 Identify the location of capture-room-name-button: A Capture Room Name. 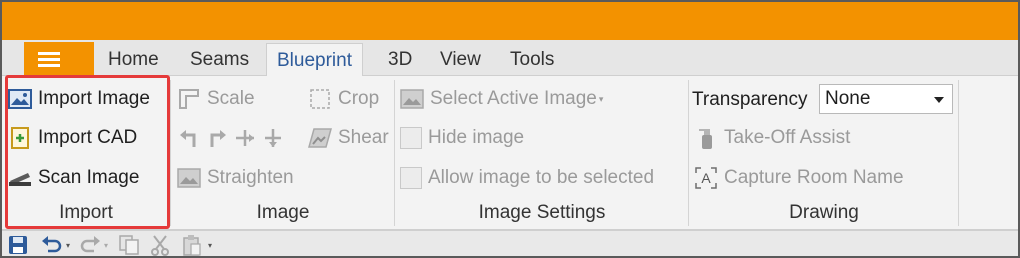
(799, 178).